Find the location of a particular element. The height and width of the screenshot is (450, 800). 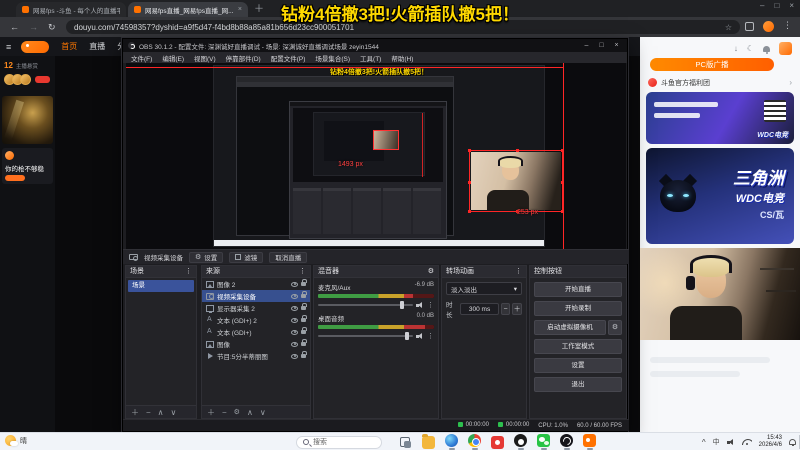

source-row: 文本 (GDI+) is located at coordinates (256, 332).